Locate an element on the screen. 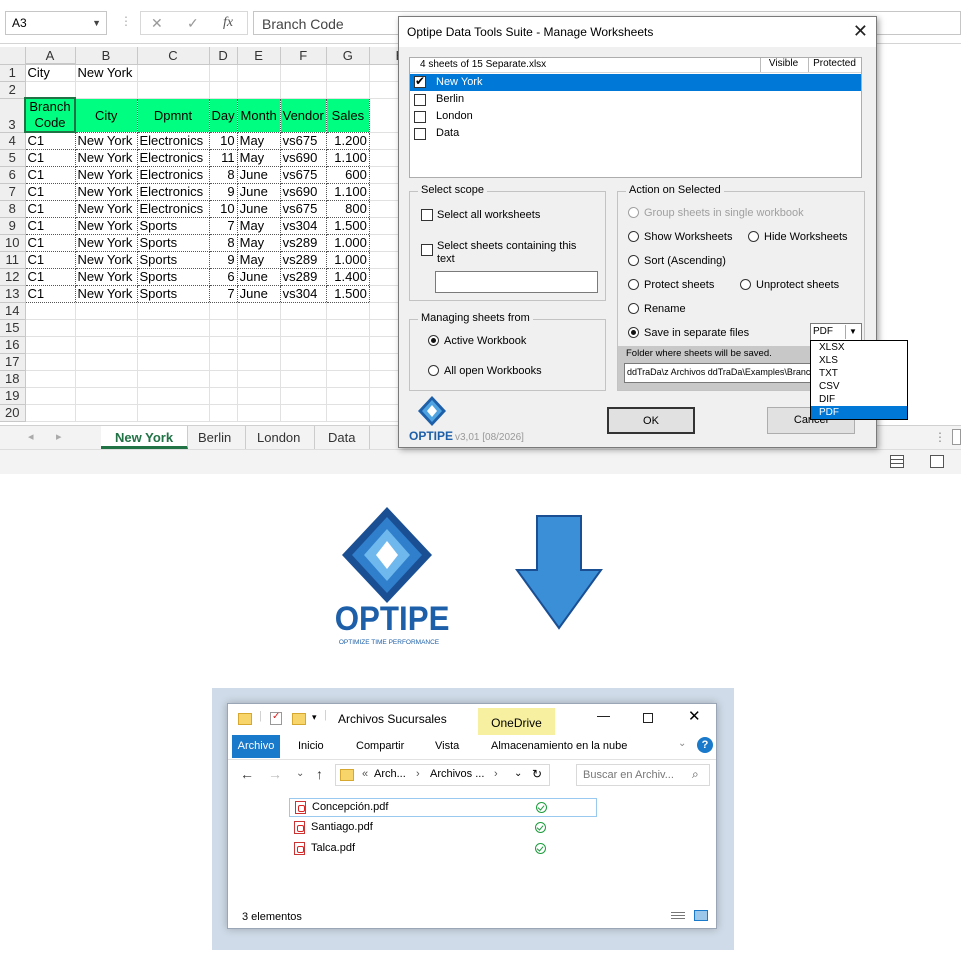  row-header: 18 is located at coordinates (13, 379).